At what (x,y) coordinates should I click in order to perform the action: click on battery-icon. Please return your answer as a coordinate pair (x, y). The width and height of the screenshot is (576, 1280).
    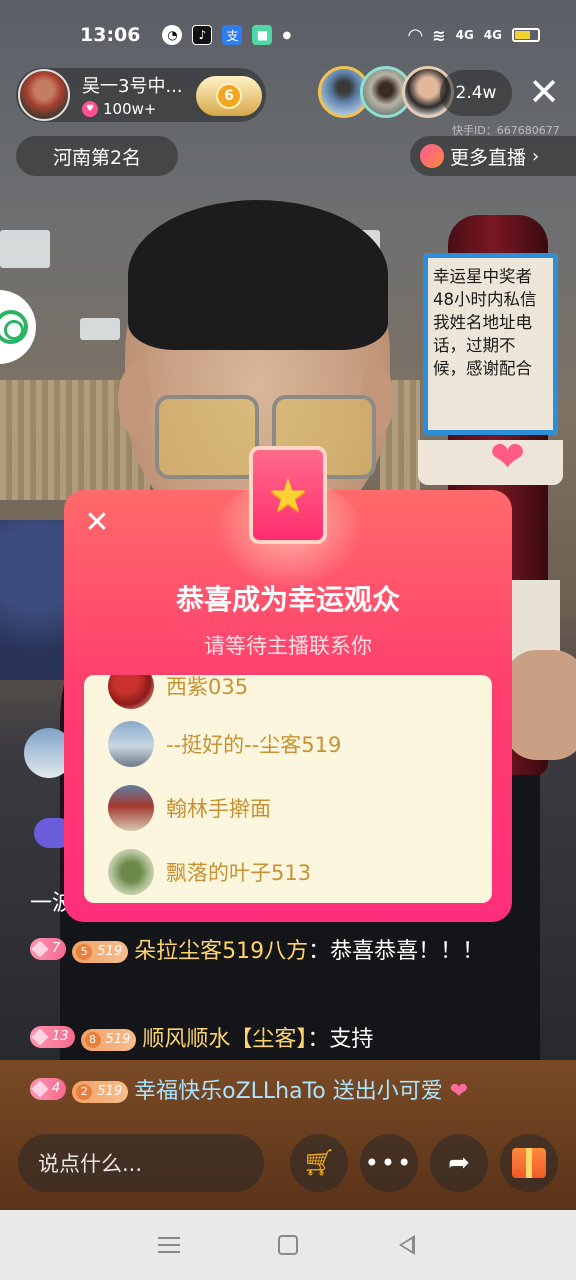
    Looking at the image, I should click on (526, 35).